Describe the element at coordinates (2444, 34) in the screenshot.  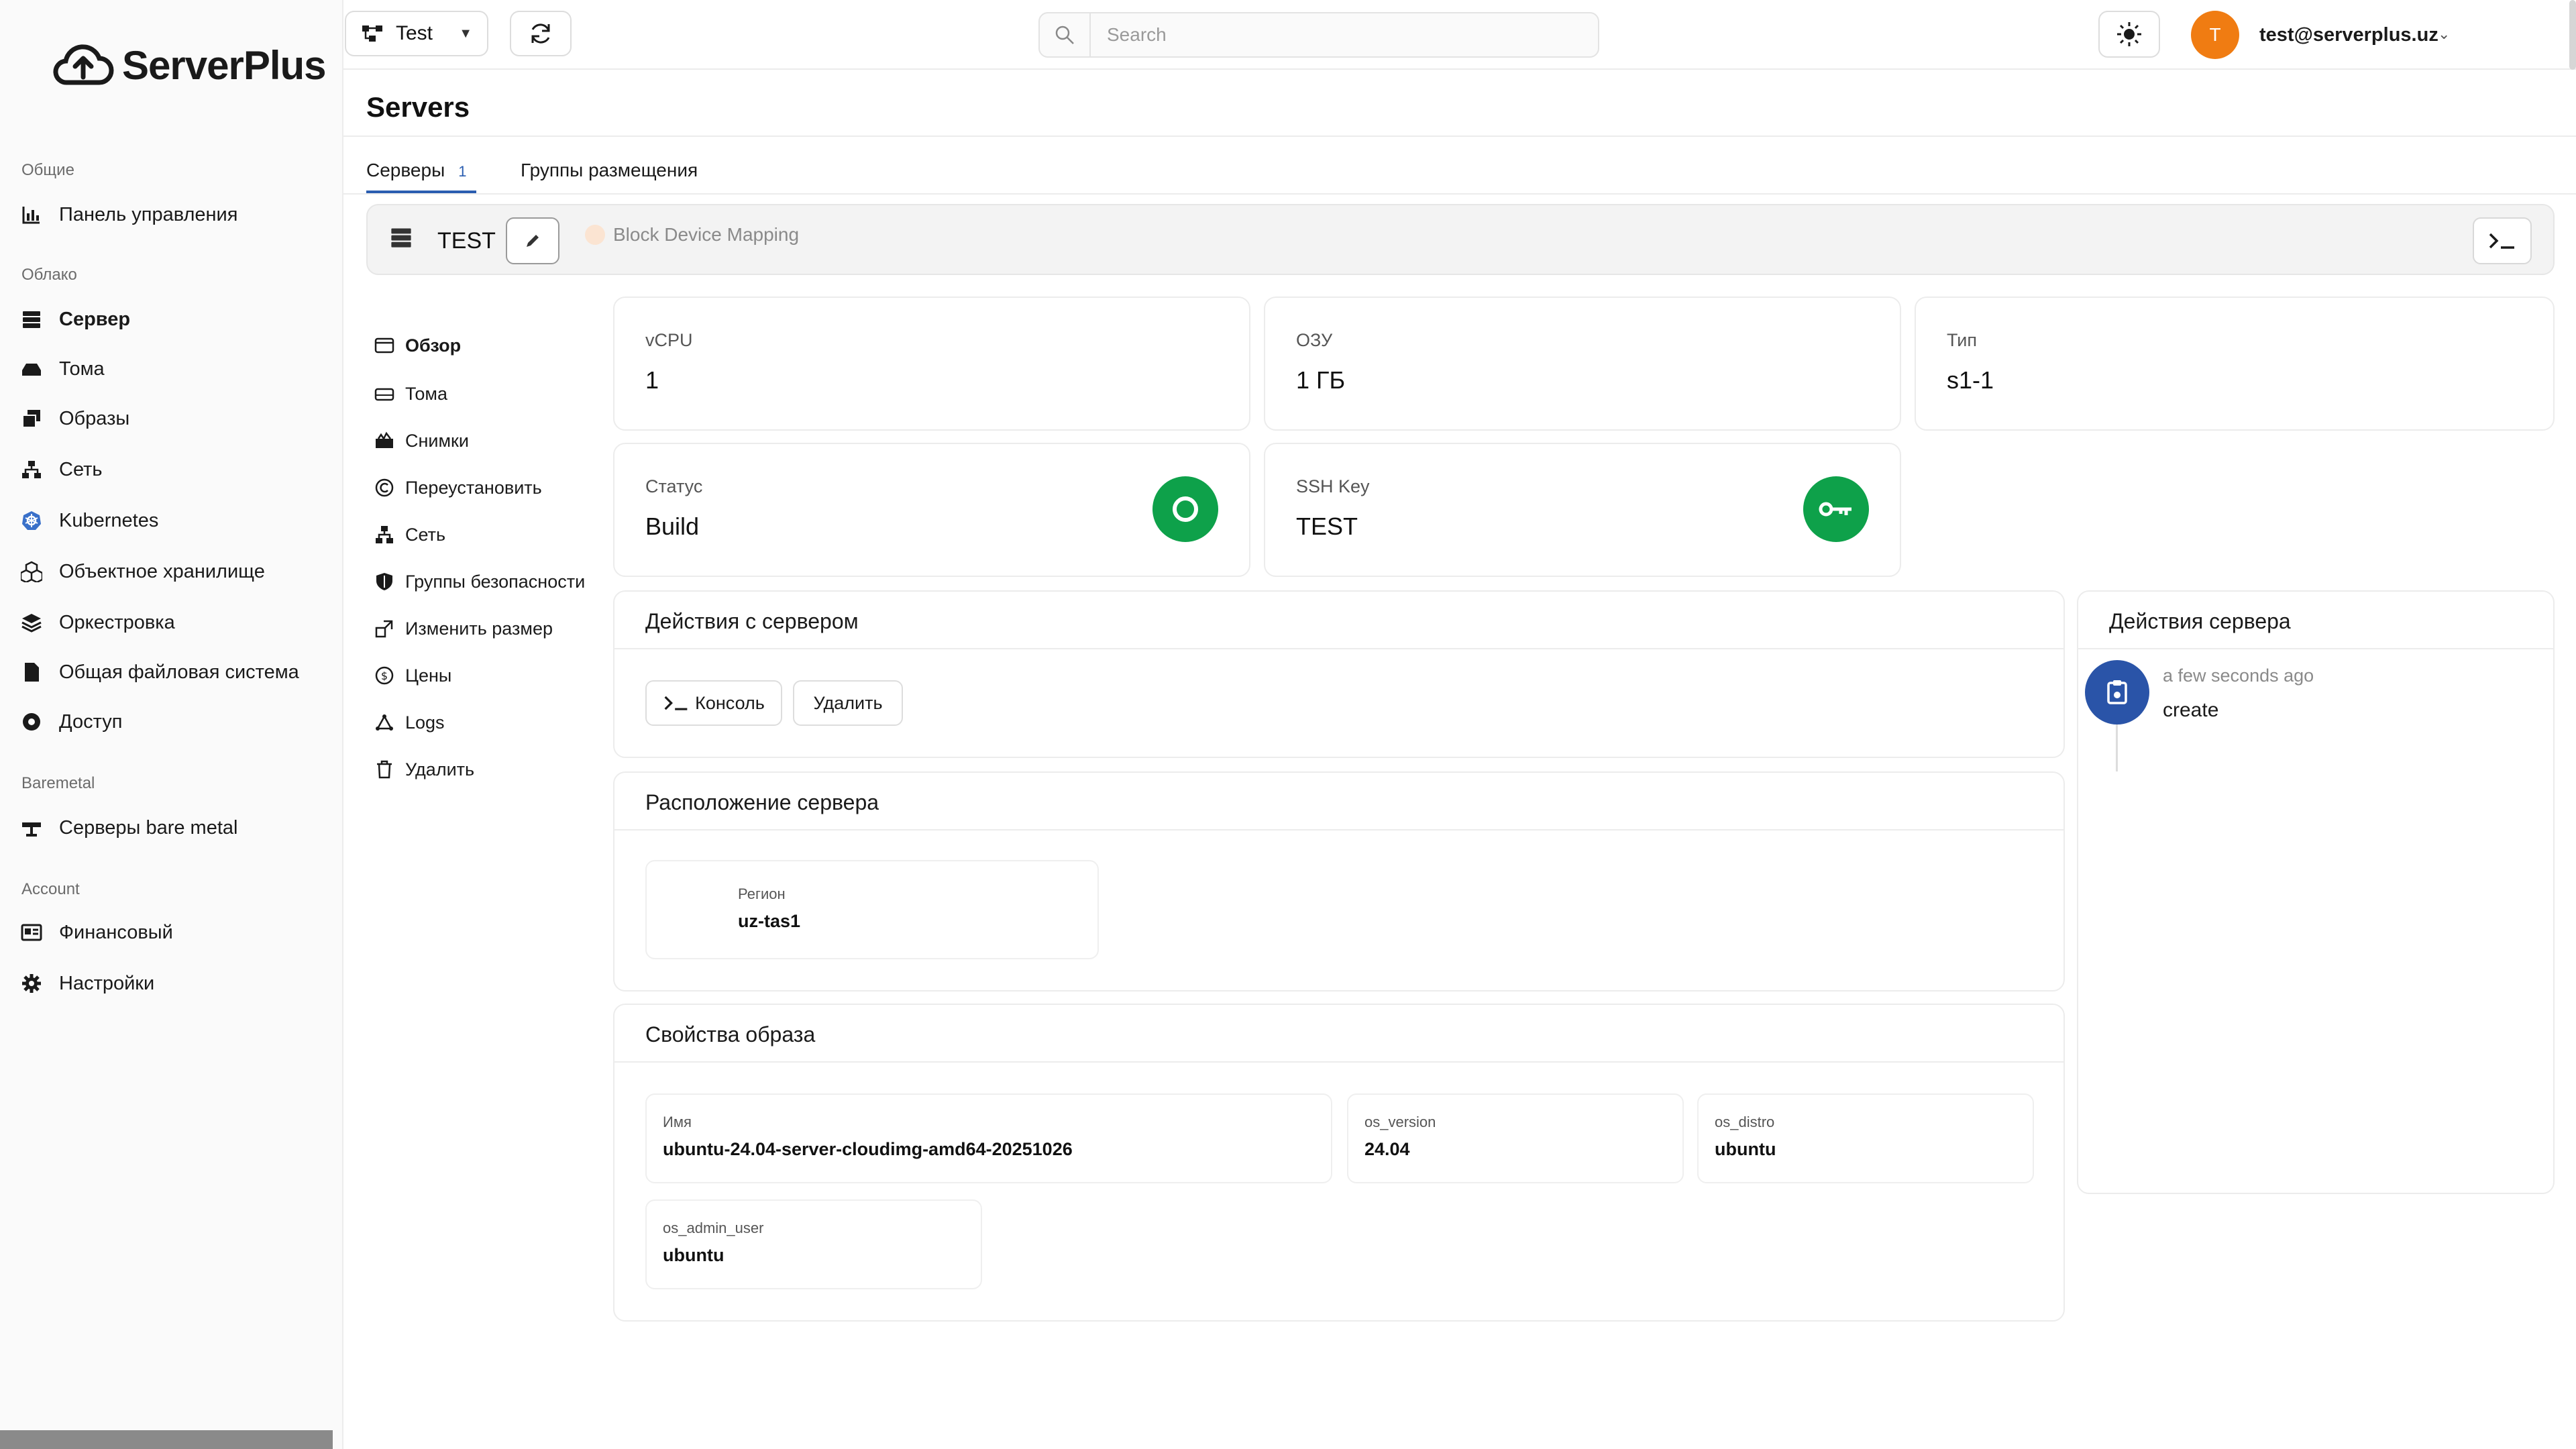
I see `chevron-down-icon: ⌄` at that location.